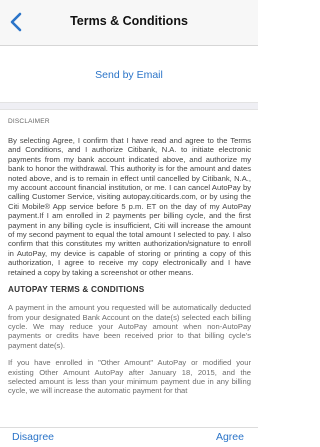 The width and height of the screenshot is (320, 447). What do you see at coordinates (29, 121) in the screenshot?
I see `disclaimer-label: DISCLAIMER` at bounding box center [29, 121].